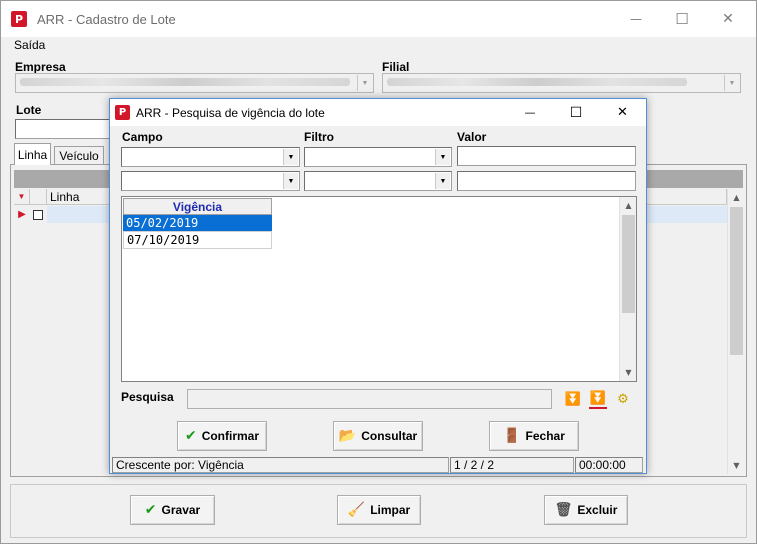  I want to click on grid-scrollbar: ▲ ▼, so click(735, 331).